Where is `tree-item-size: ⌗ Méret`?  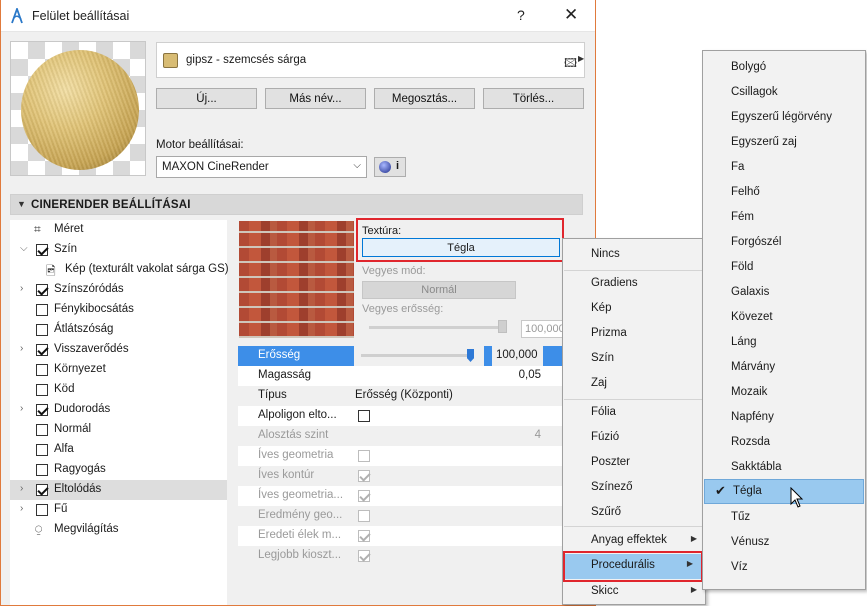
tree-item-size: ⌗ Méret is located at coordinates (118, 230).